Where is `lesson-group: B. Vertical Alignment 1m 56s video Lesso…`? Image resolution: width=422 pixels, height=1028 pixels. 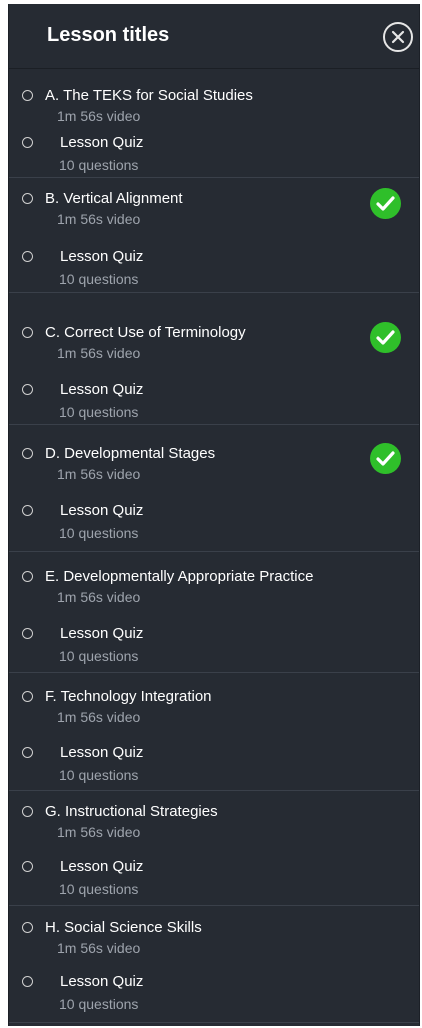 lesson-group: B. Vertical Alignment 1m 56s video Lesso… is located at coordinates (214, 235).